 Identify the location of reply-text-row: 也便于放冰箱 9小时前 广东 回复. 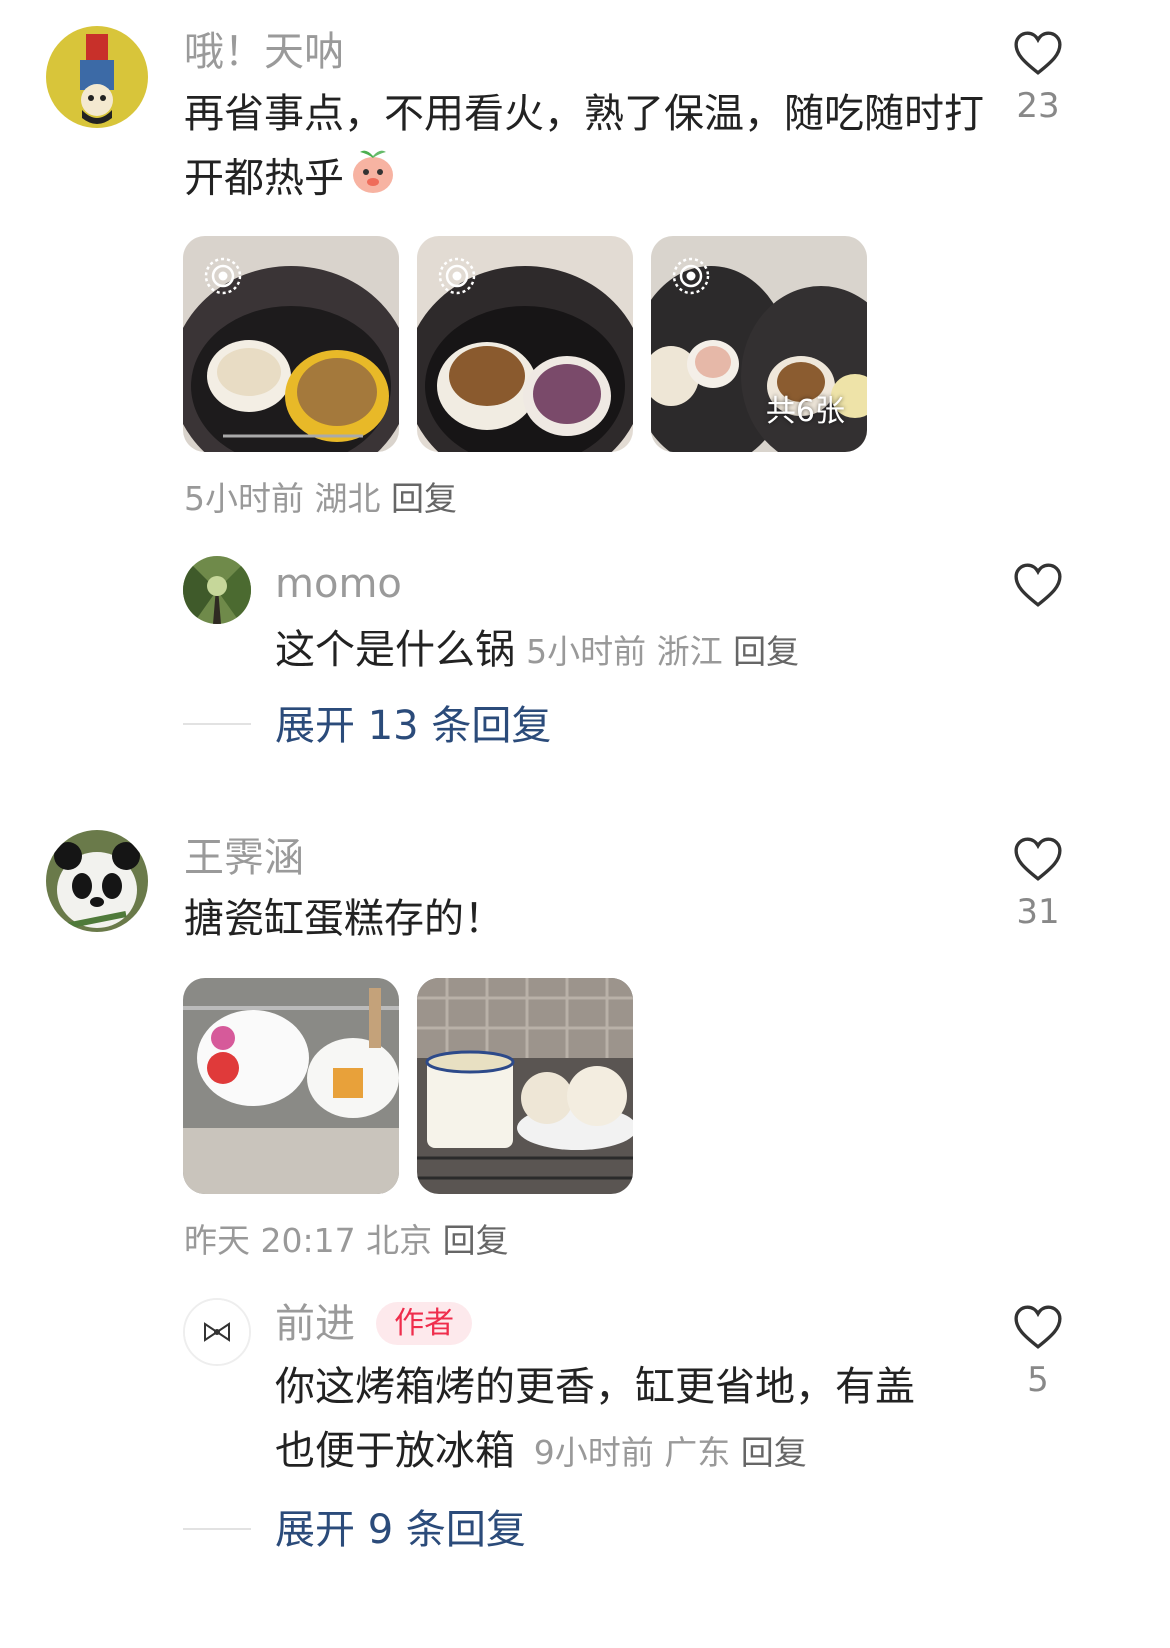
(625, 1452).